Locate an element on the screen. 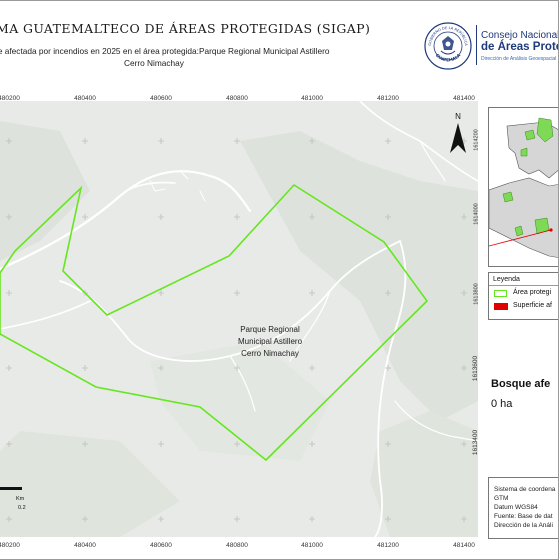 The width and height of the screenshot is (560, 560). area-label-line3: Cerro Nimachay is located at coordinates (270, 353).